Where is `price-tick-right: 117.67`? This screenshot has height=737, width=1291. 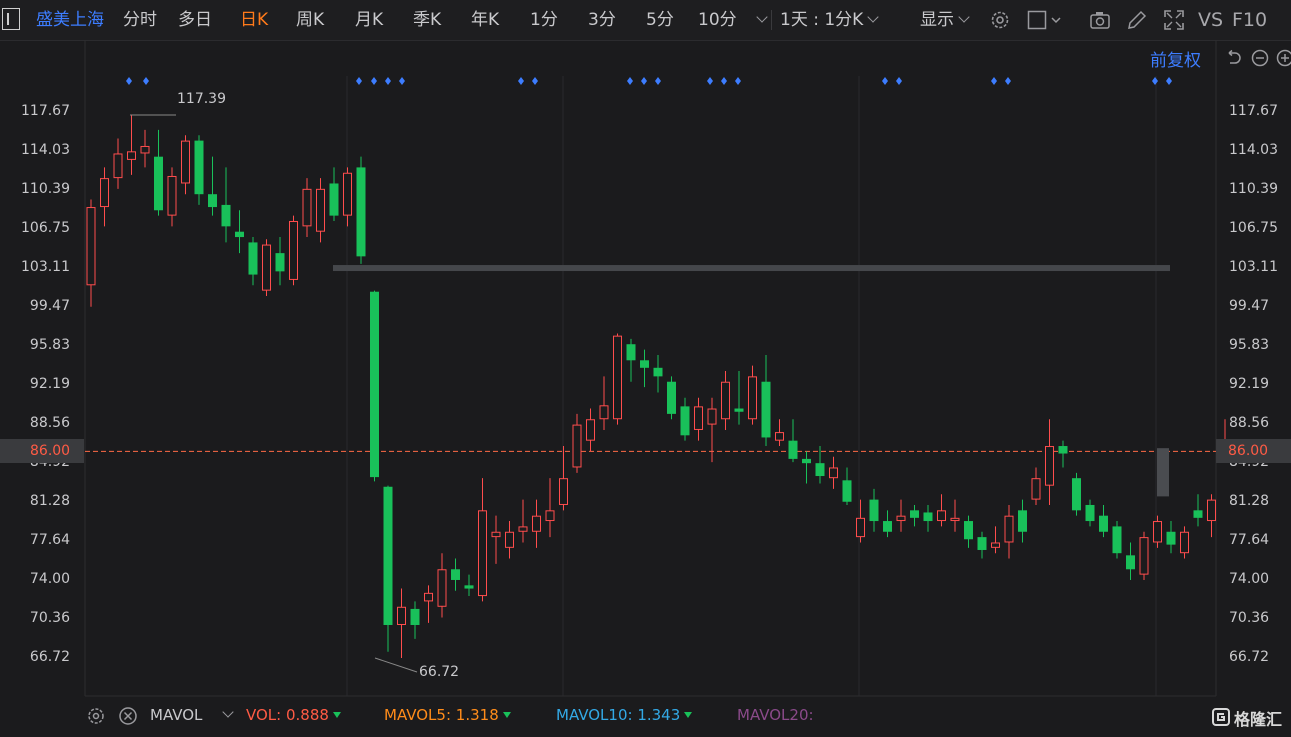
price-tick-right: 117.67 is located at coordinates (1253, 111).